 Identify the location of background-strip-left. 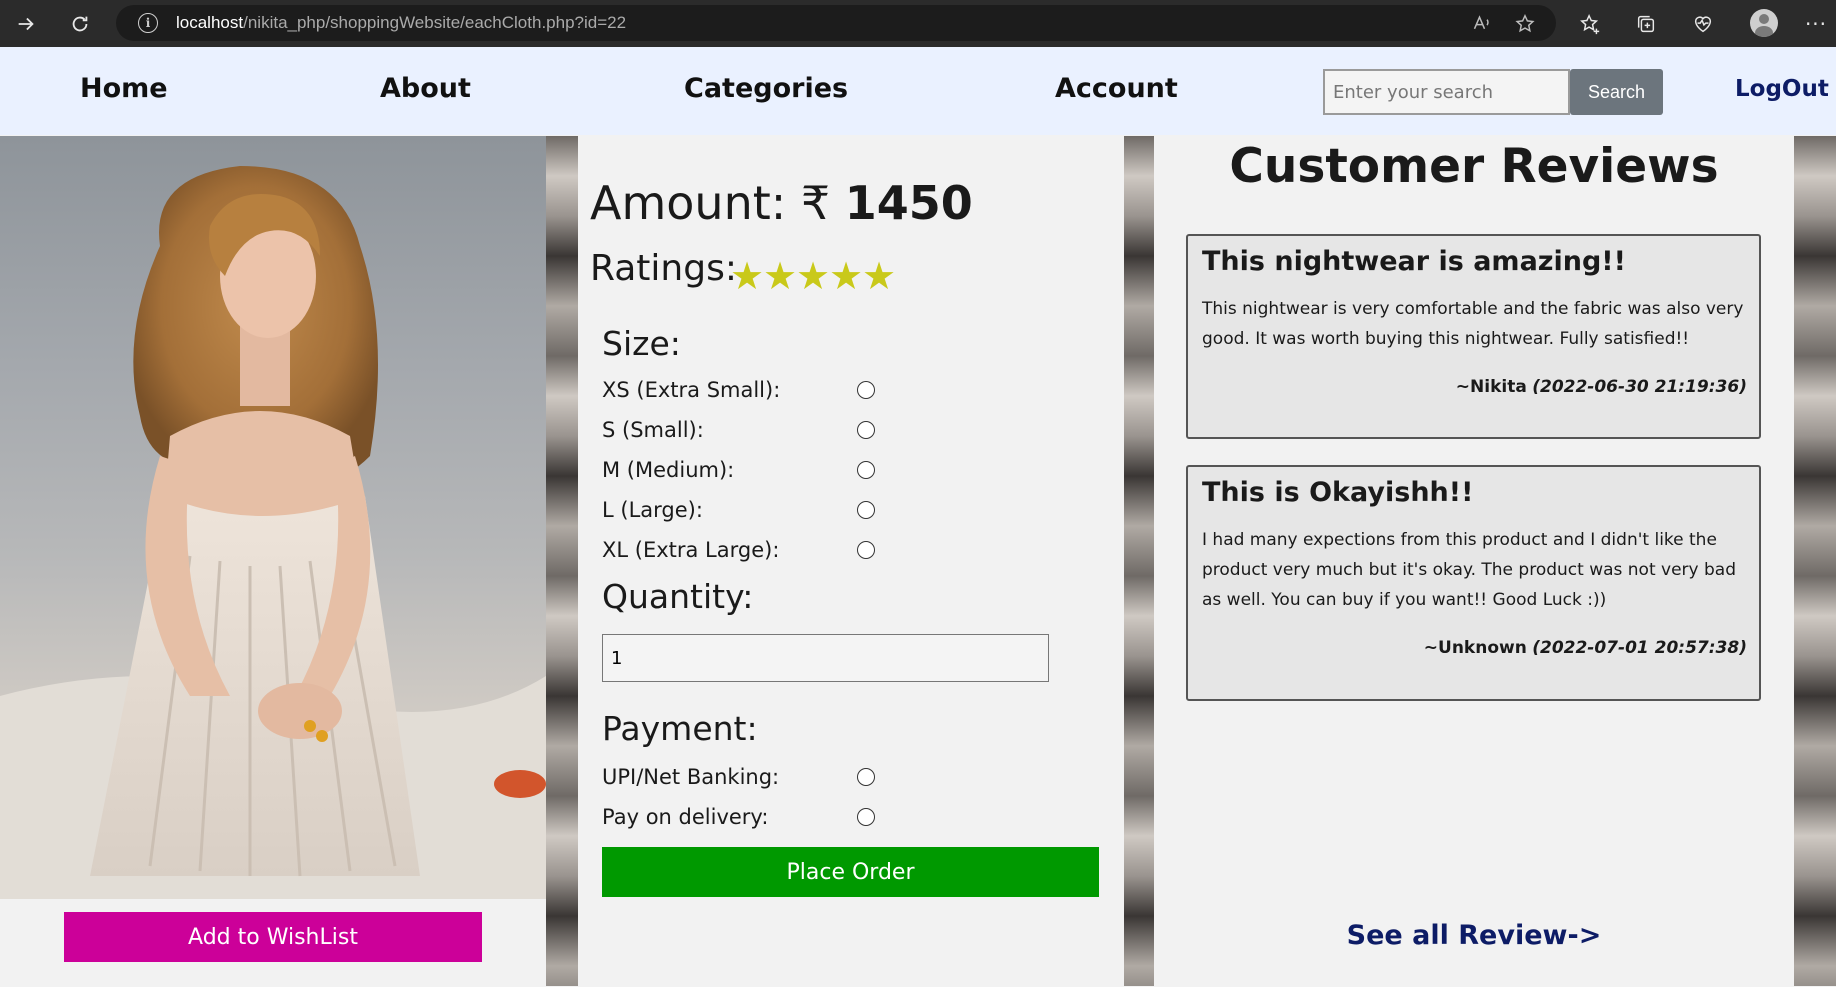
(562, 561).